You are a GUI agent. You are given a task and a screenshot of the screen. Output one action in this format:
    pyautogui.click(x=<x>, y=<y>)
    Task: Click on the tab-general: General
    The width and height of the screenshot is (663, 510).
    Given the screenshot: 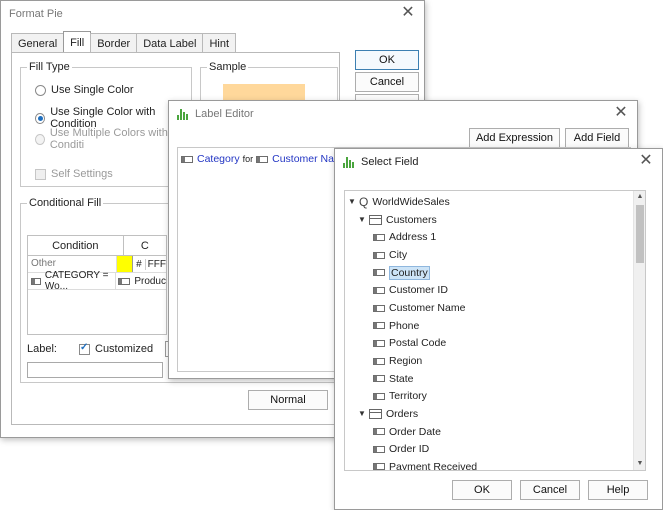 What is the action you would take?
    pyautogui.click(x=38, y=43)
    